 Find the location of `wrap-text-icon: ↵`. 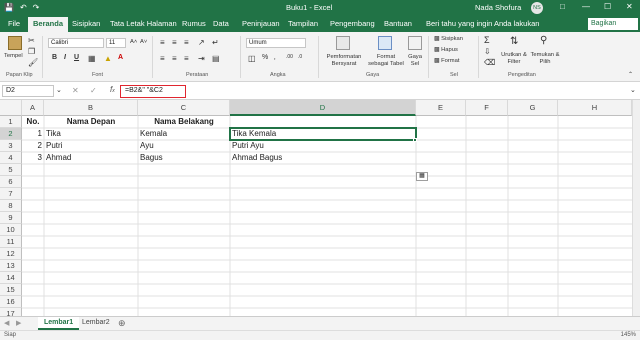

wrap-text-icon: ↵ is located at coordinates (215, 42).